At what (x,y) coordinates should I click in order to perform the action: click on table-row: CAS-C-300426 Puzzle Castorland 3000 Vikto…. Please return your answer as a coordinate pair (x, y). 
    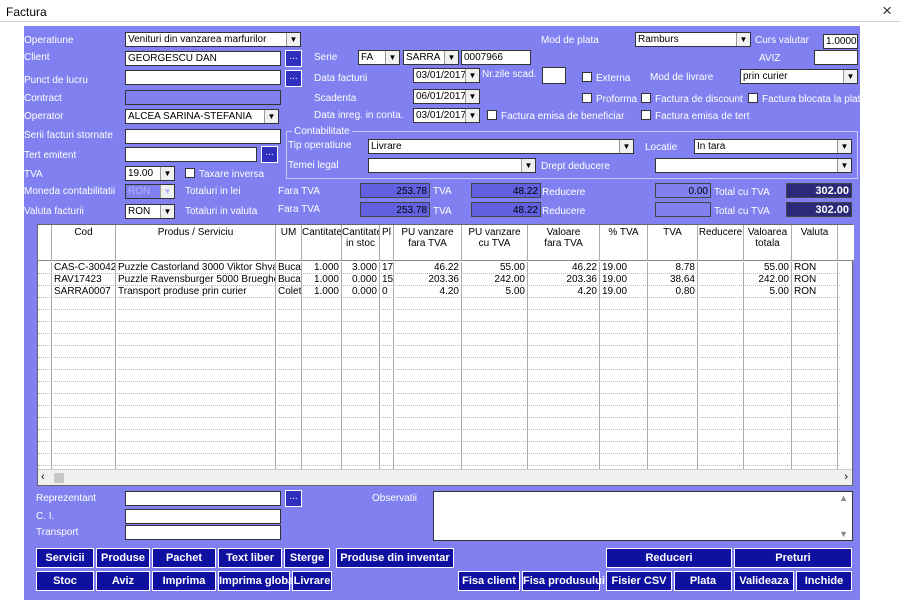
    Looking at the image, I should click on (439, 268).